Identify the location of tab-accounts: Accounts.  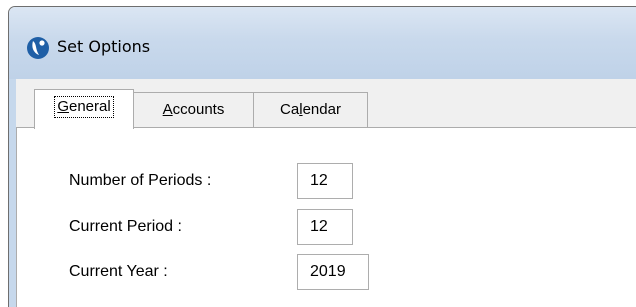
(193, 109).